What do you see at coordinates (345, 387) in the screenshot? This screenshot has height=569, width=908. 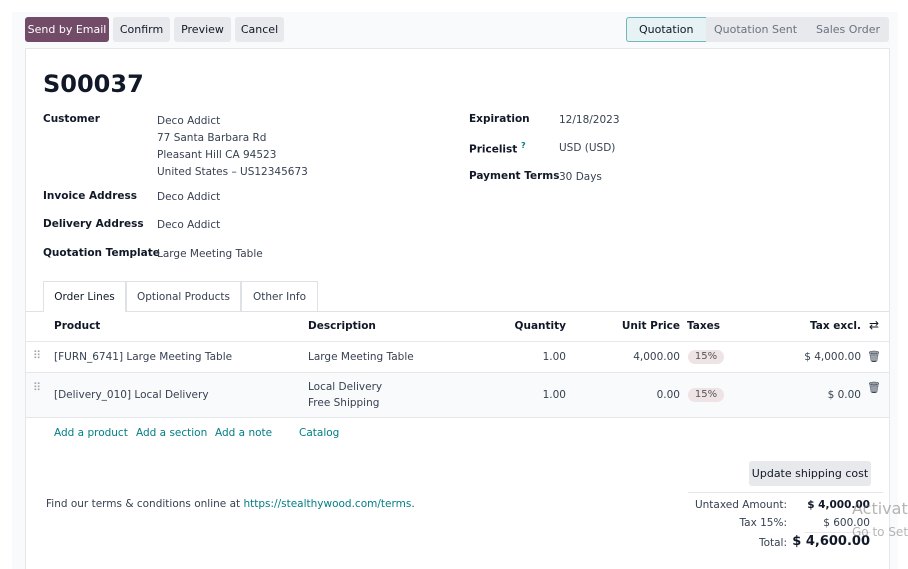 I see `description-line: Local Delivery` at bounding box center [345, 387].